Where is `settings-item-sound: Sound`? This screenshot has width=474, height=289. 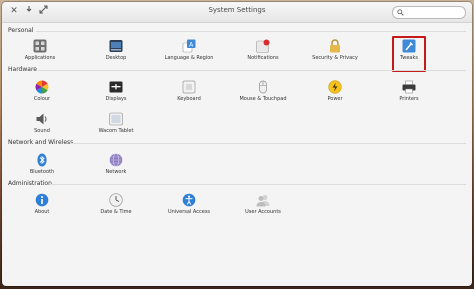 settings-item-sound: Sound is located at coordinates (42, 127).